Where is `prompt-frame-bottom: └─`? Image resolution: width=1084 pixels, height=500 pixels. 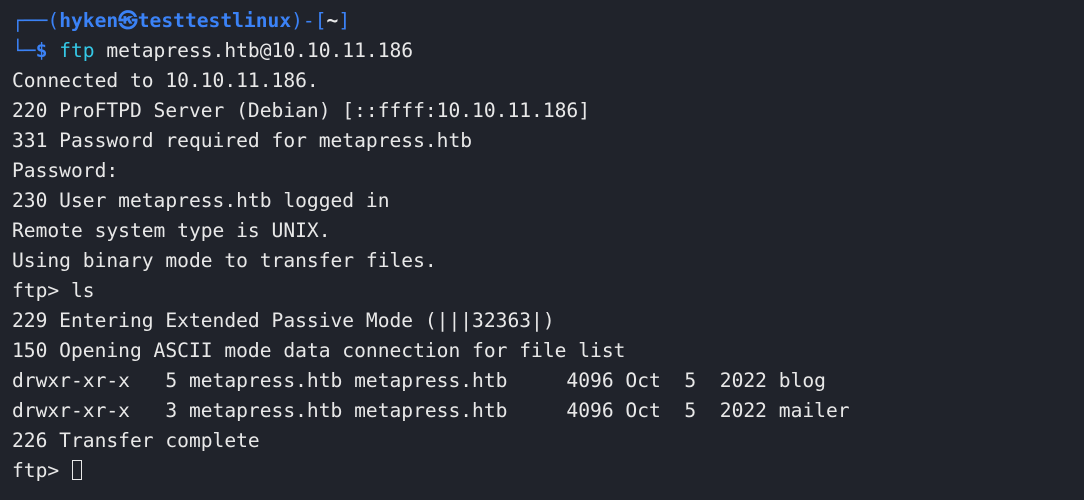 prompt-frame-bottom: └─ is located at coordinates (24, 50).